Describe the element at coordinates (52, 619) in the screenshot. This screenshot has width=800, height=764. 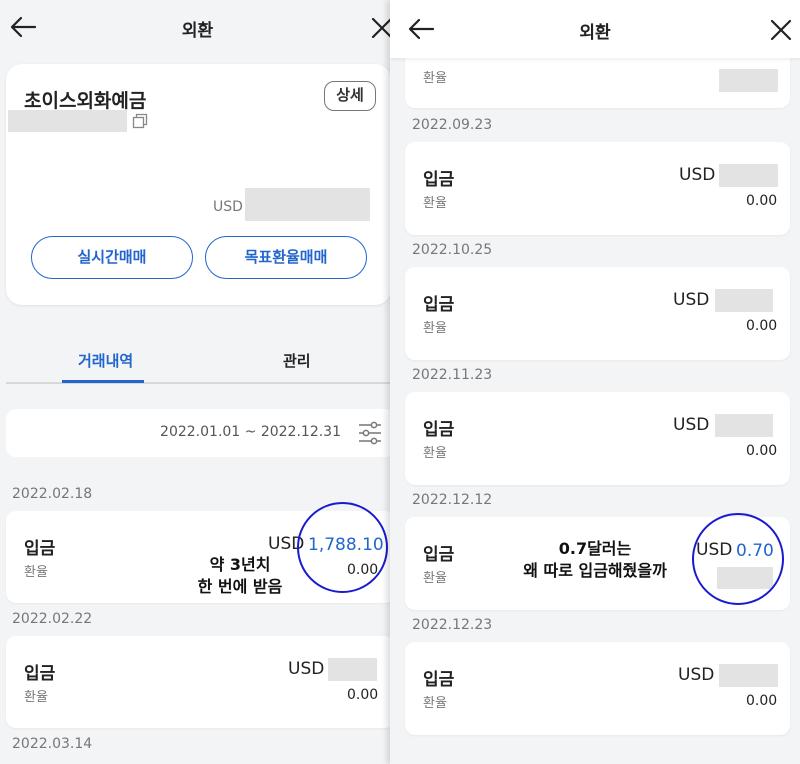
I see `date-header: 2022.02.22` at that location.